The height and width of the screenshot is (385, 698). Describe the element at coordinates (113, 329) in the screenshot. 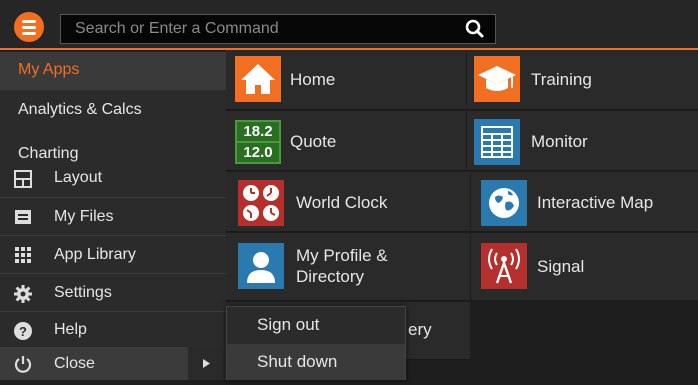

I see `menu-help: ? Help` at that location.